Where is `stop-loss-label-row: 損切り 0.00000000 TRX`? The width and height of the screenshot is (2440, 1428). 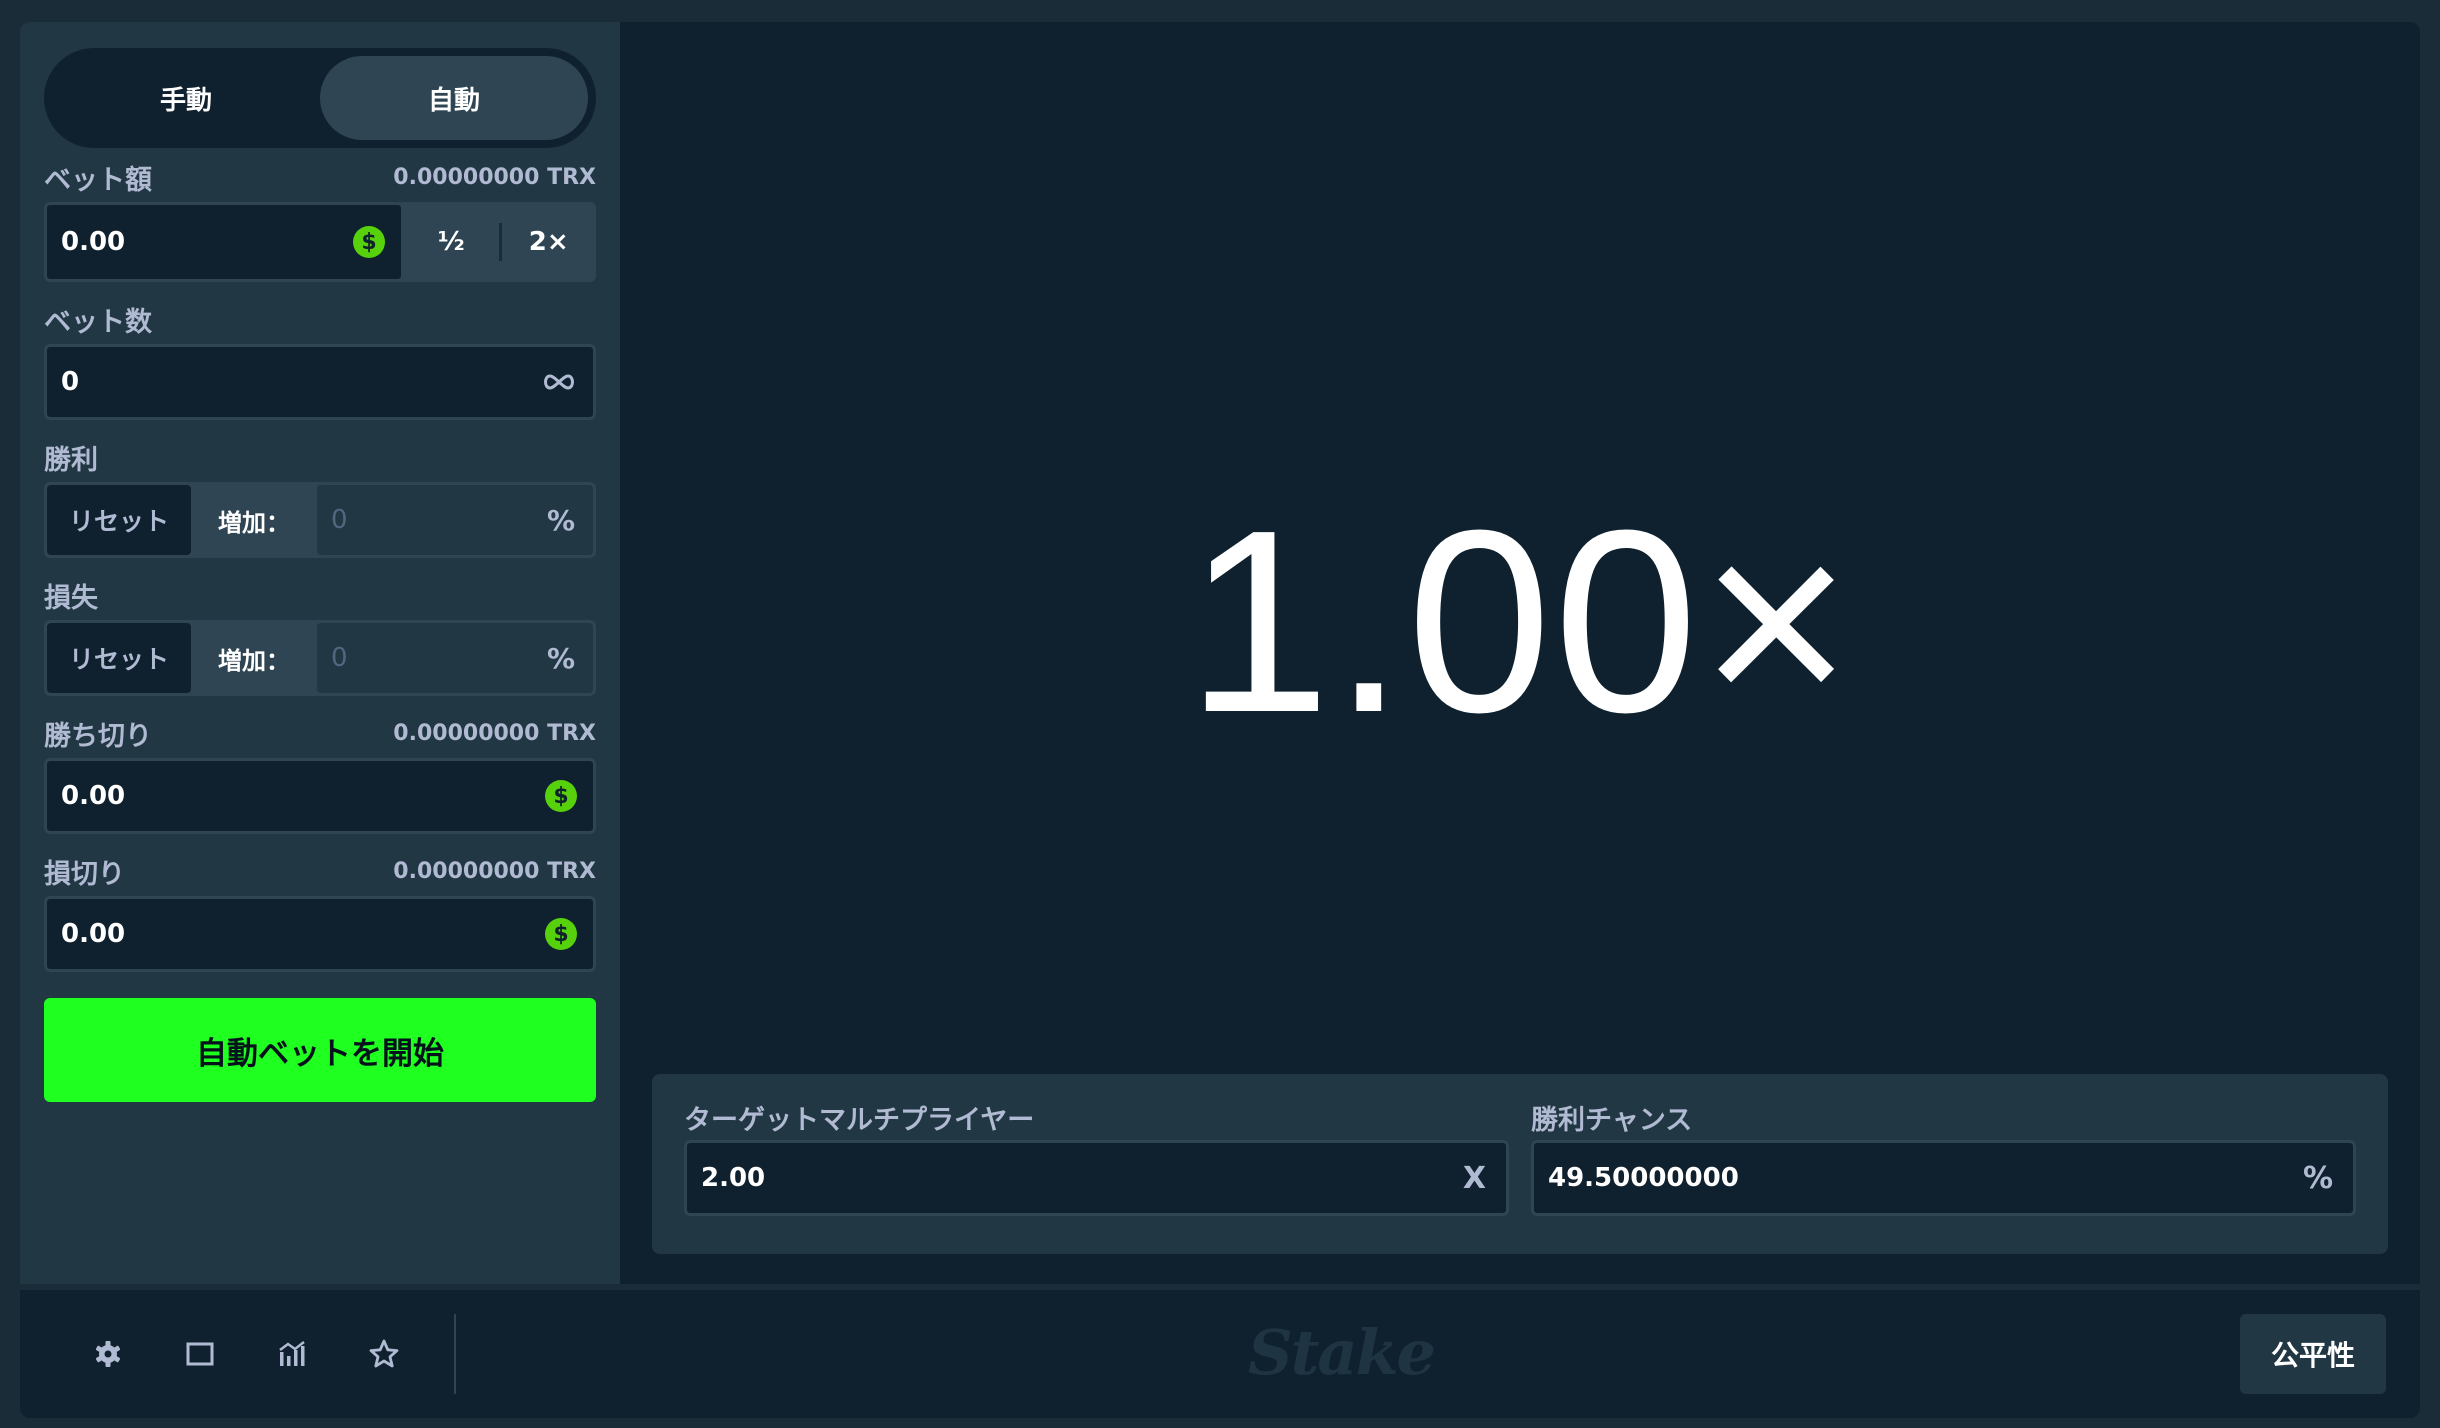 stop-loss-label-row: 損切り 0.00000000 TRX is located at coordinates (320, 873).